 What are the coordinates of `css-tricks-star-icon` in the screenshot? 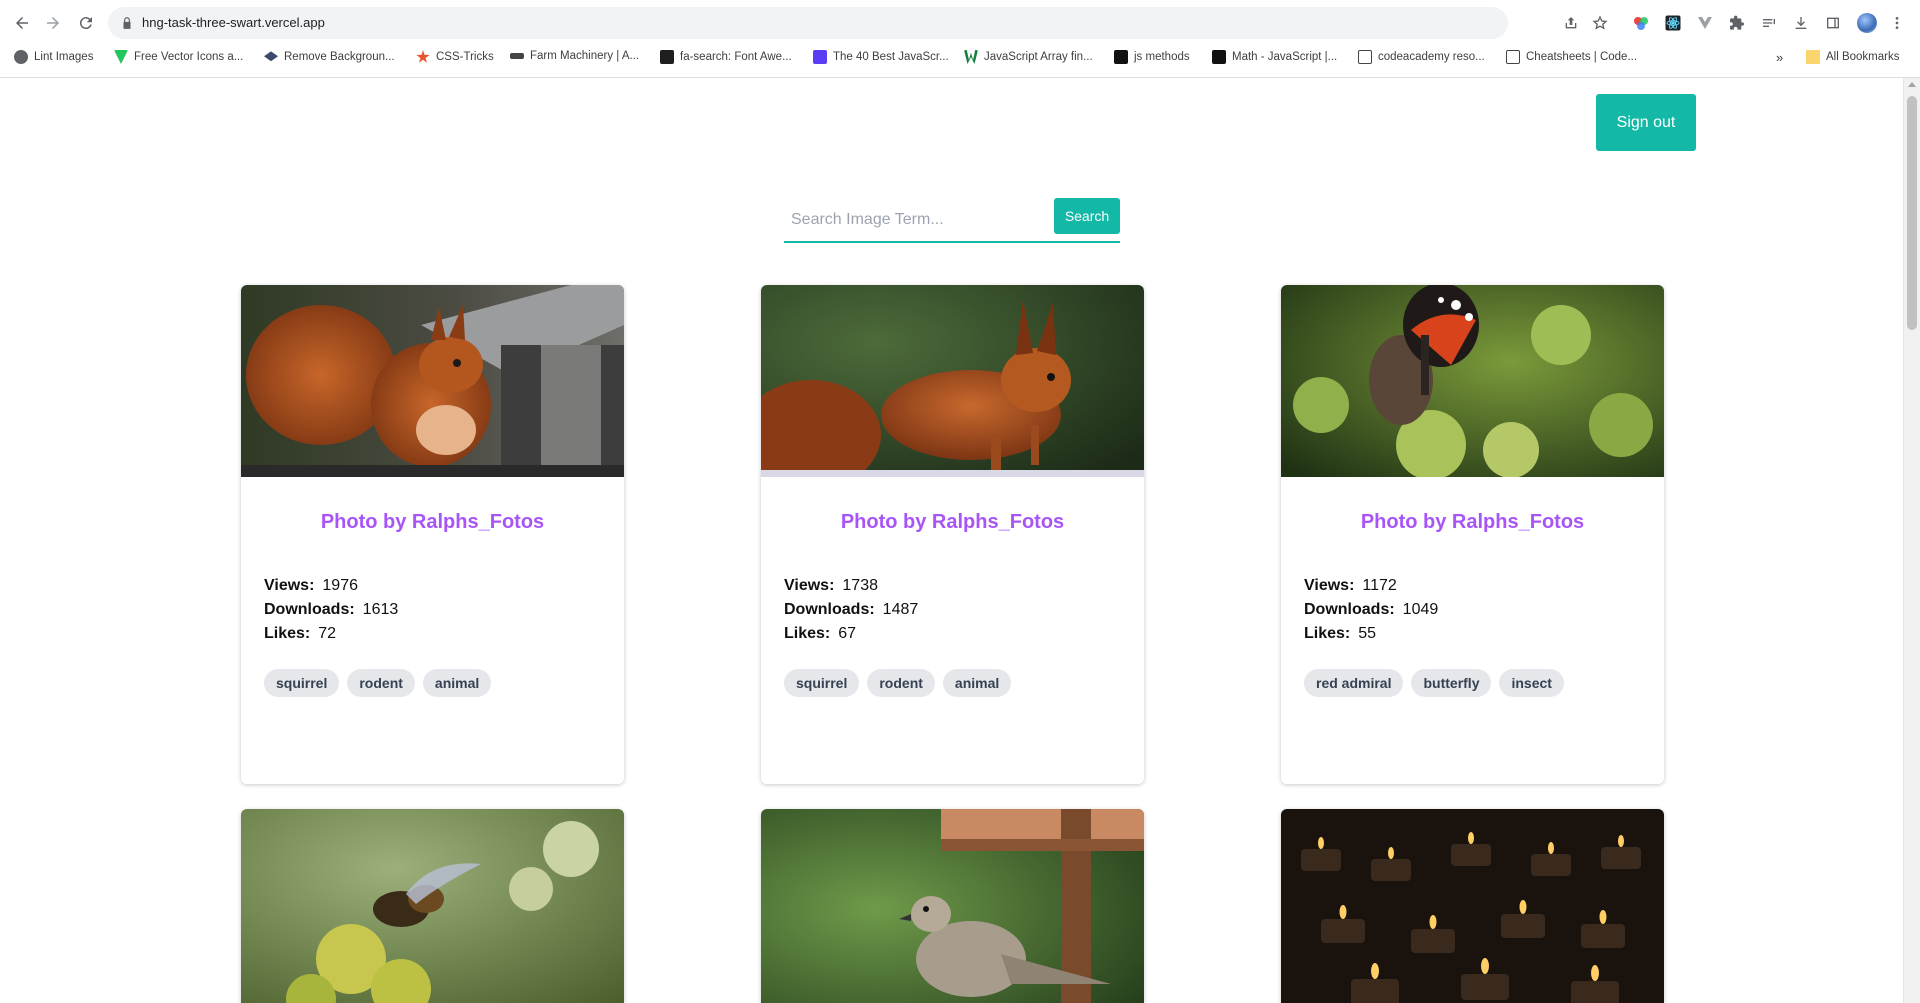 It's located at (423, 56).